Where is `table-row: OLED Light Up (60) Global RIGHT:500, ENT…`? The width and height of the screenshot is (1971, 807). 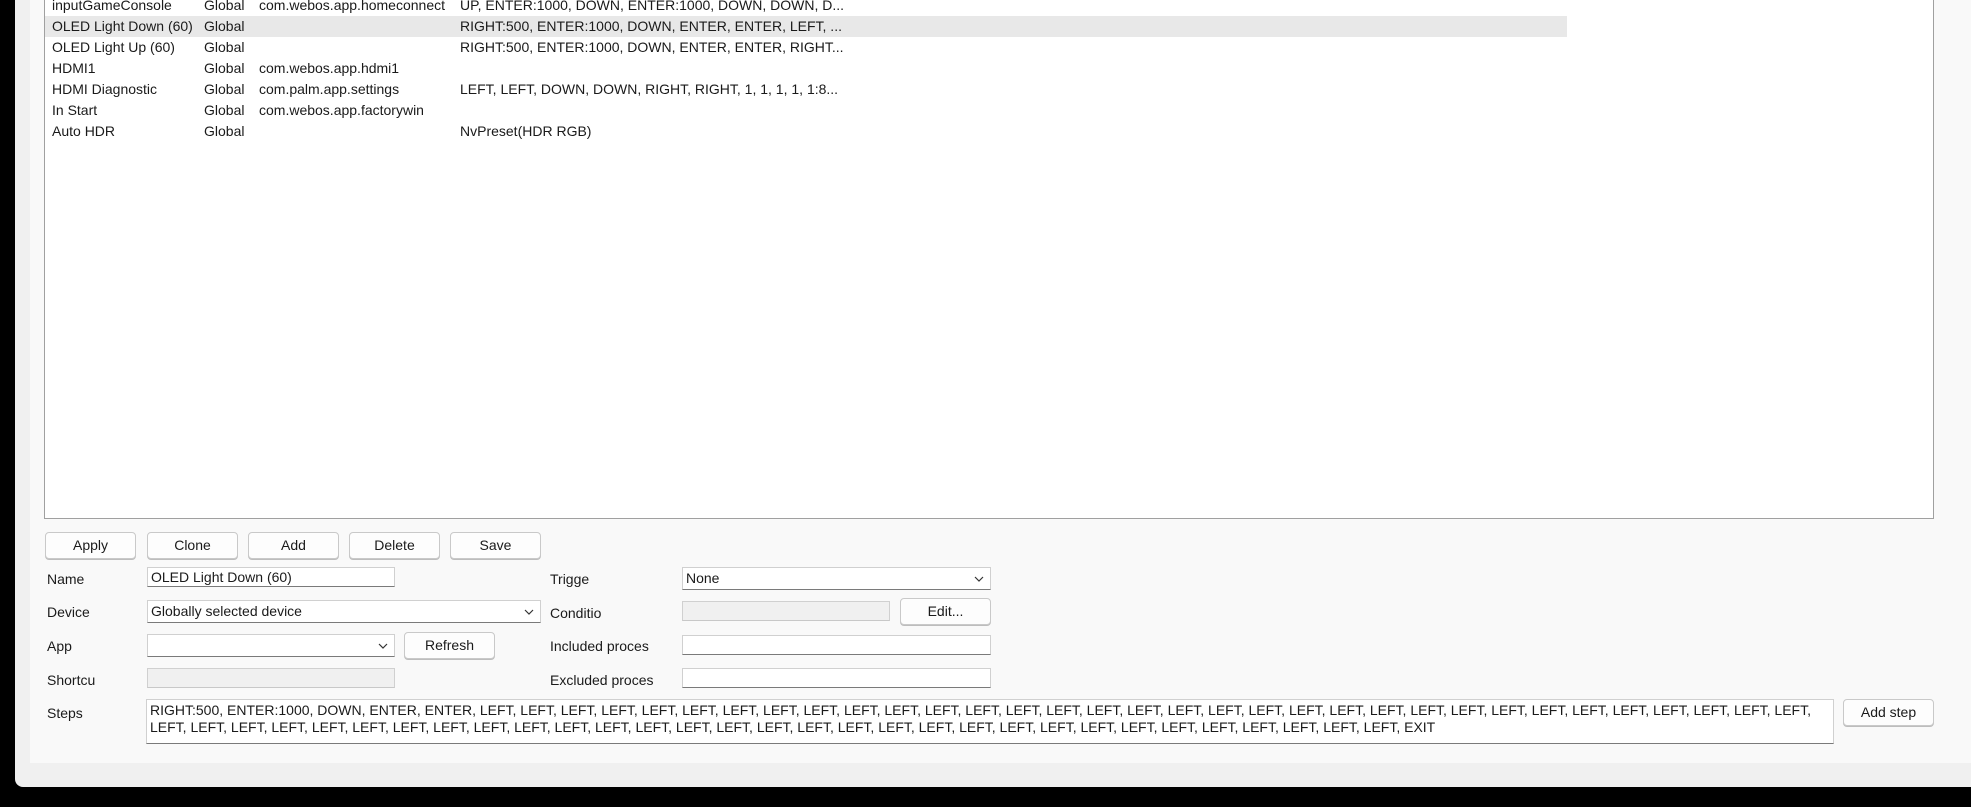 table-row: OLED Light Up (60) Global RIGHT:500, ENT… is located at coordinates (989, 47).